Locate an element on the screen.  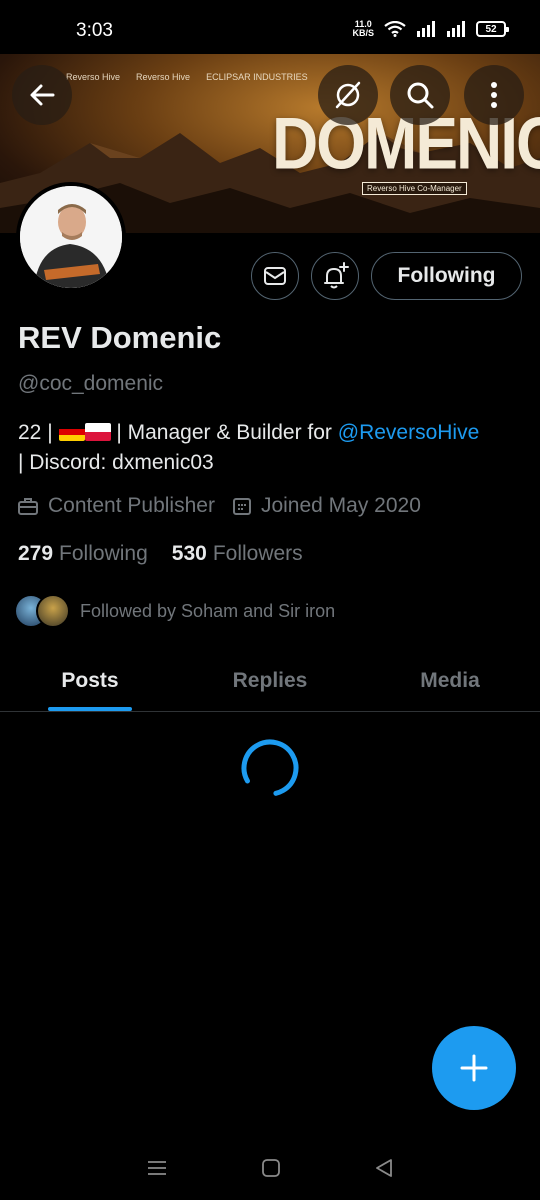
signal-icon is located at coordinates (426, 29).